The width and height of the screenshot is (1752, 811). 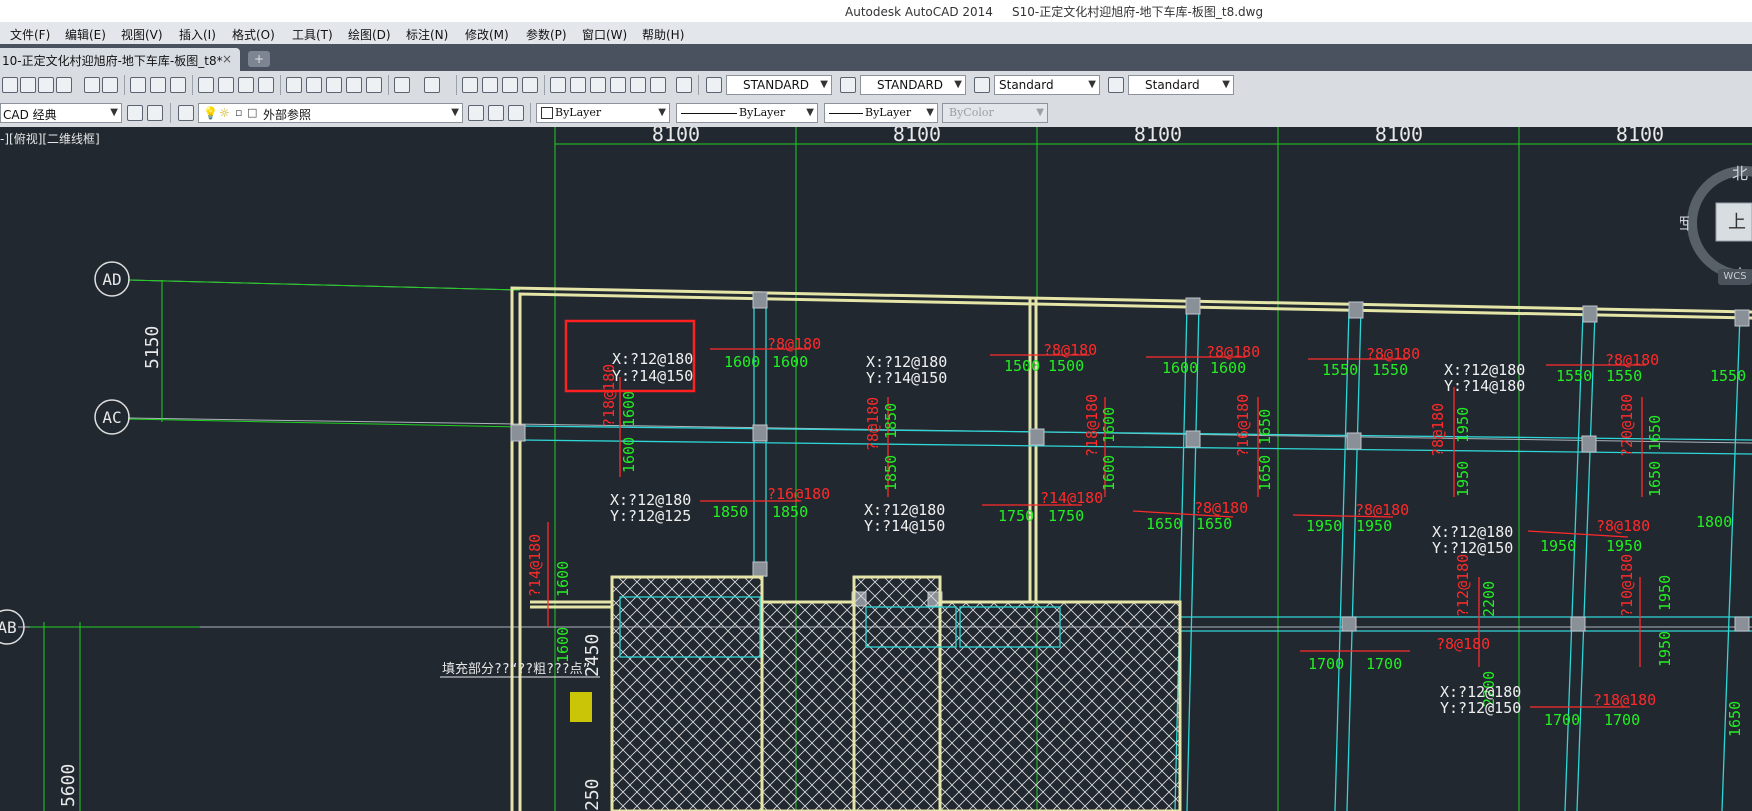 What do you see at coordinates (995, 113) in the screenshot?
I see `plotstyle-select: ByColor ▼` at bounding box center [995, 113].